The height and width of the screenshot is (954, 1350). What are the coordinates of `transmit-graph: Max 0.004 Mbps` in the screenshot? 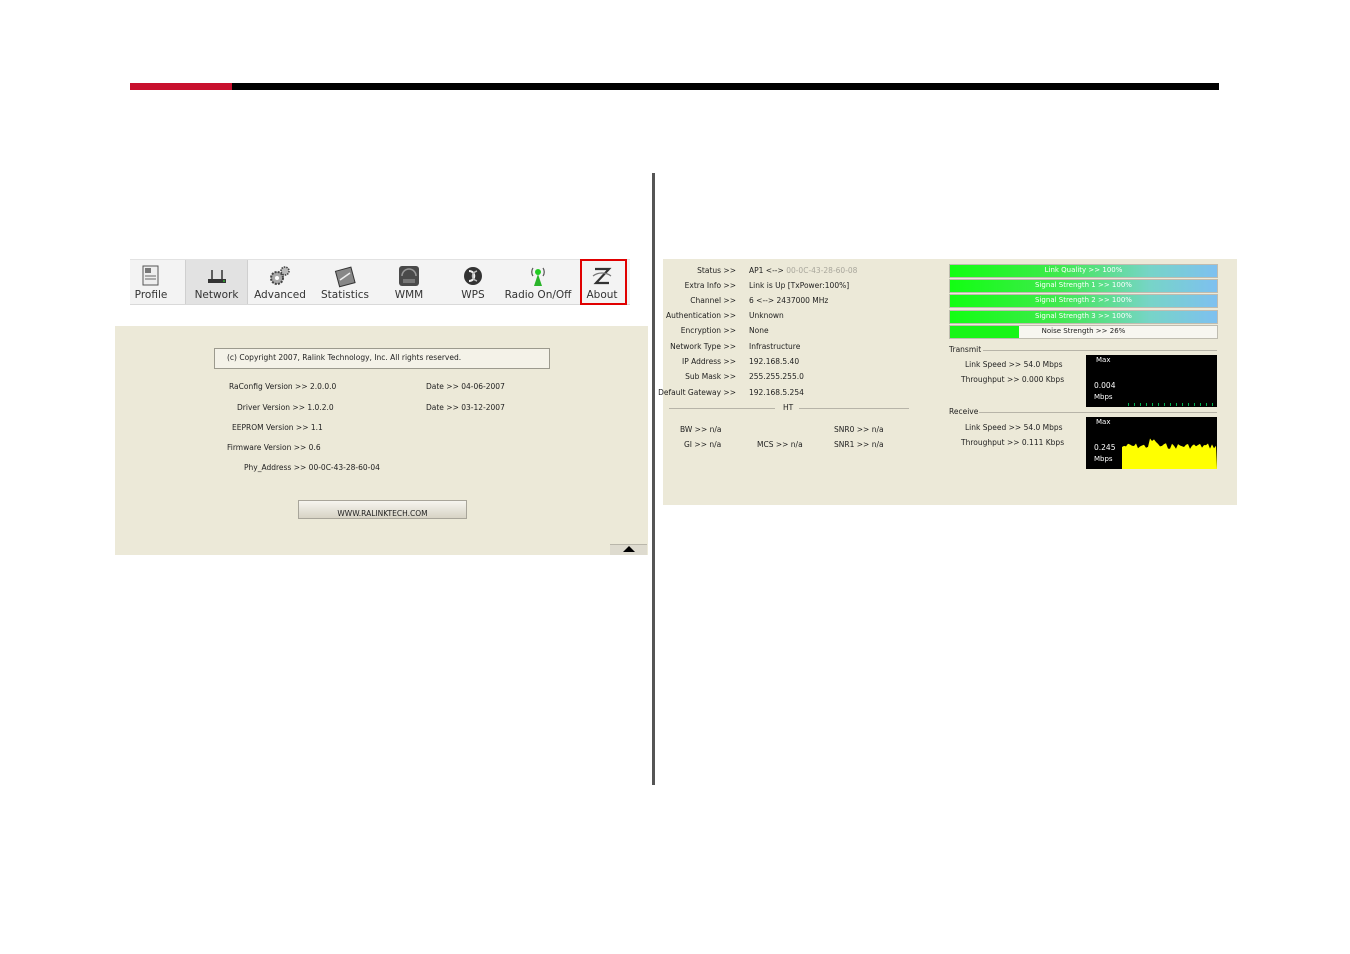 It's located at (1151, 381).